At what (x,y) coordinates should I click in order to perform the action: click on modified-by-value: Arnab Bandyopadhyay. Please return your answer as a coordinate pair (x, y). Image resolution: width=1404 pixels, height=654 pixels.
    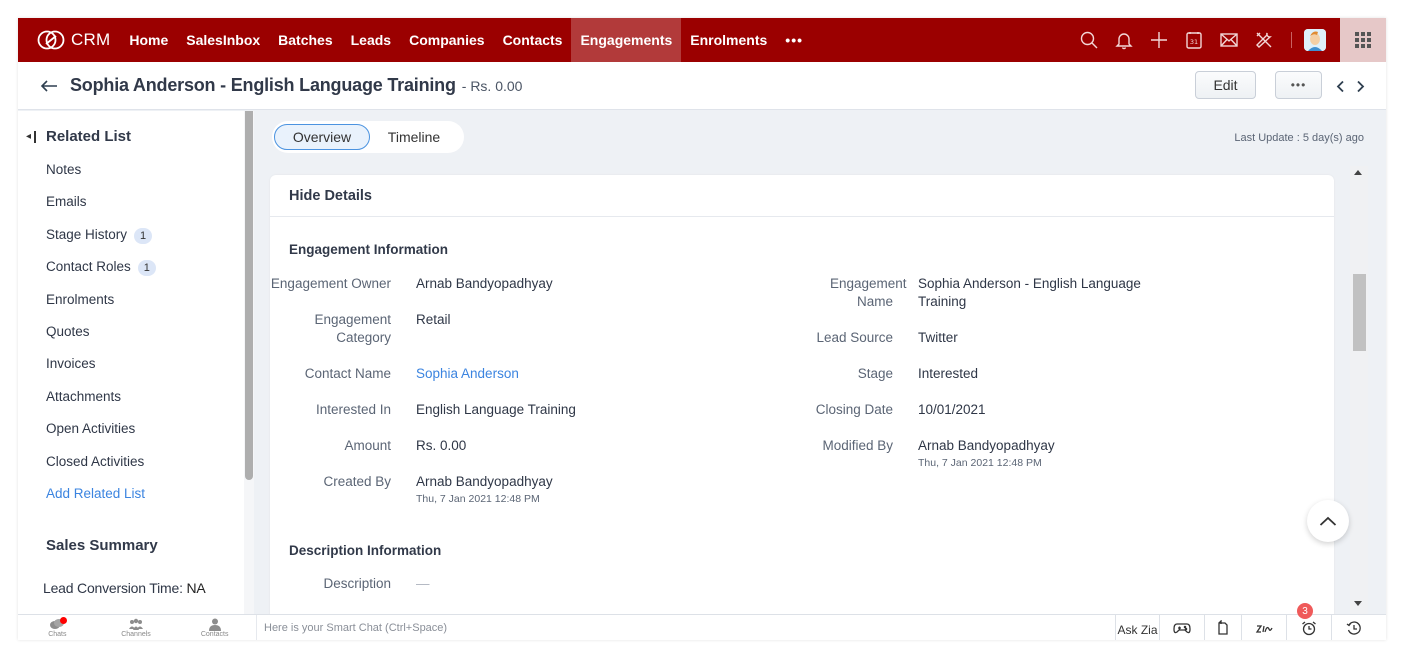
    Looking at the image, I should click on (986, 445).